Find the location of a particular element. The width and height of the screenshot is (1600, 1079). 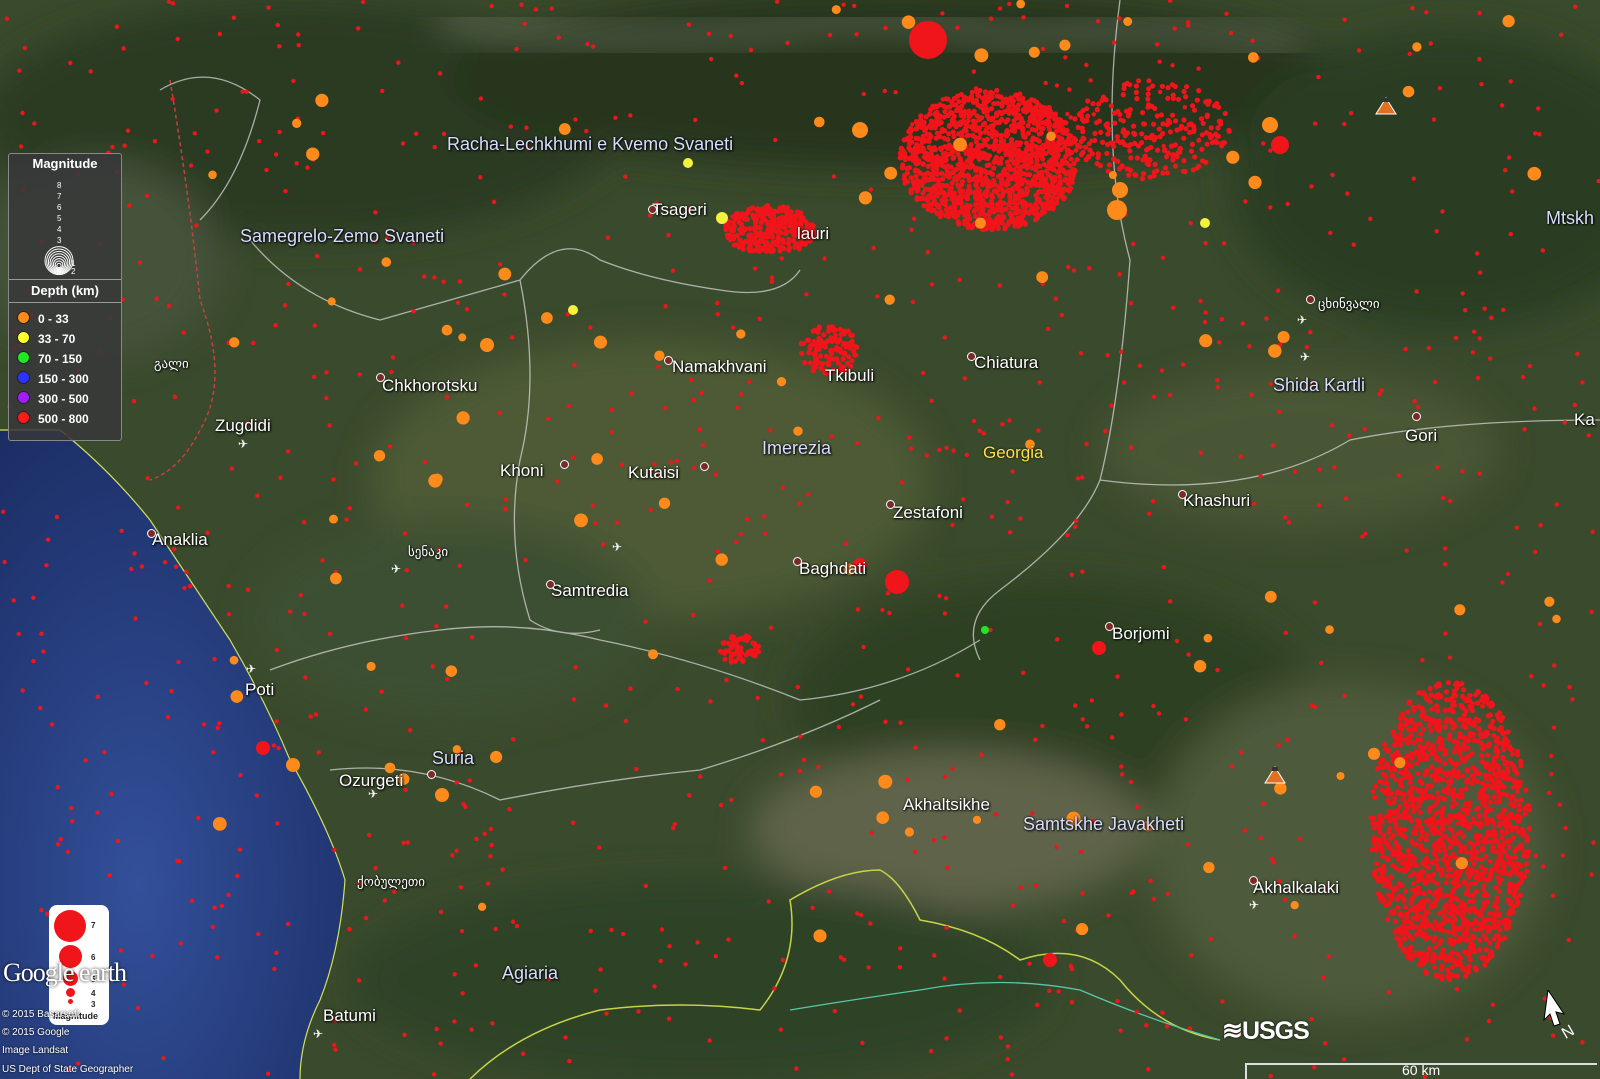

city-label-tskhinvali: ცხინვალი is located at coordinates (1349, 303).